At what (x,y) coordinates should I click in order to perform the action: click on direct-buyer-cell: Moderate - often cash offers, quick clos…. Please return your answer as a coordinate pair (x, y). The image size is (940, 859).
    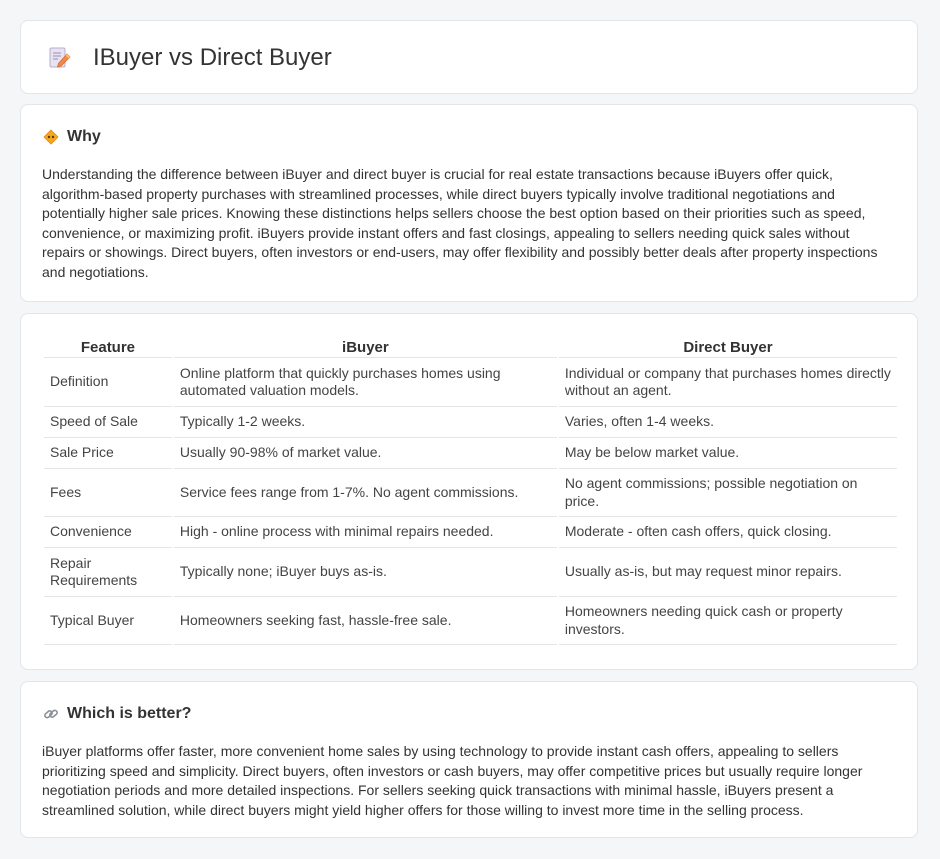
    Looking at the image, I should click on (727, 532).